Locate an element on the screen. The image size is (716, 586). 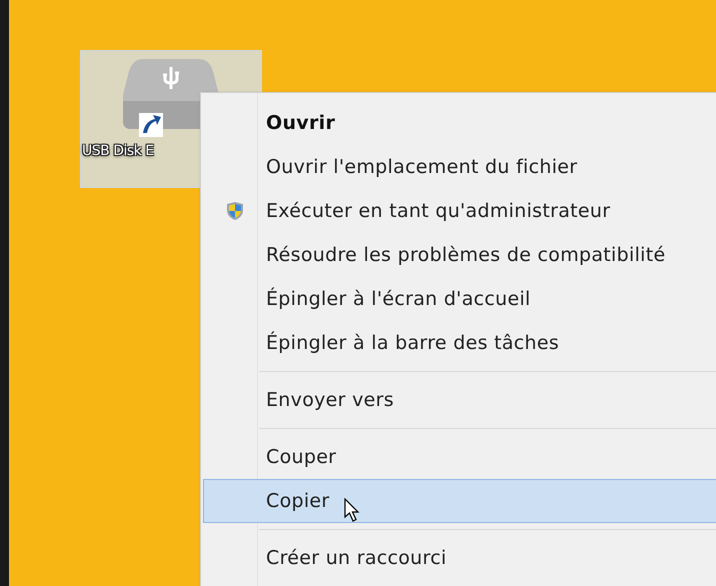
menu-item-label: Créer un raccourci is located at coordinates (356, 558).